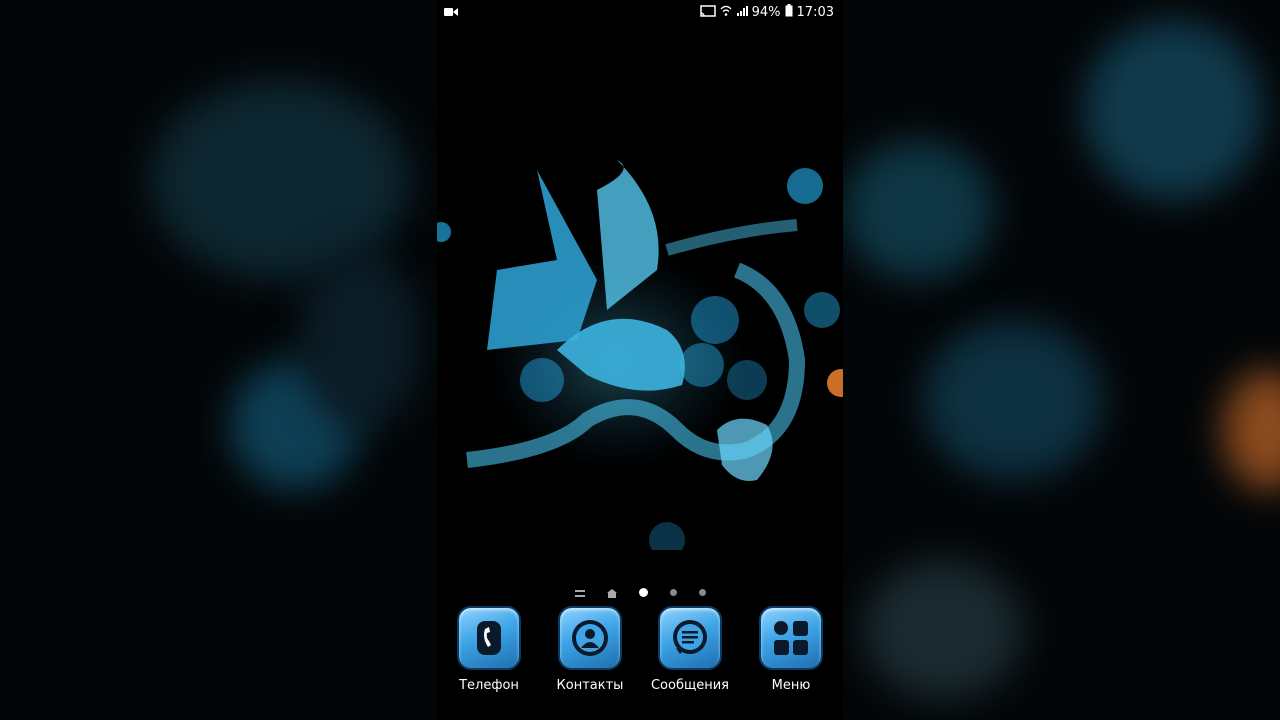  Describe the element at coordinates (726, 13) in the screenshot. I see `wifi-icon` at that location.